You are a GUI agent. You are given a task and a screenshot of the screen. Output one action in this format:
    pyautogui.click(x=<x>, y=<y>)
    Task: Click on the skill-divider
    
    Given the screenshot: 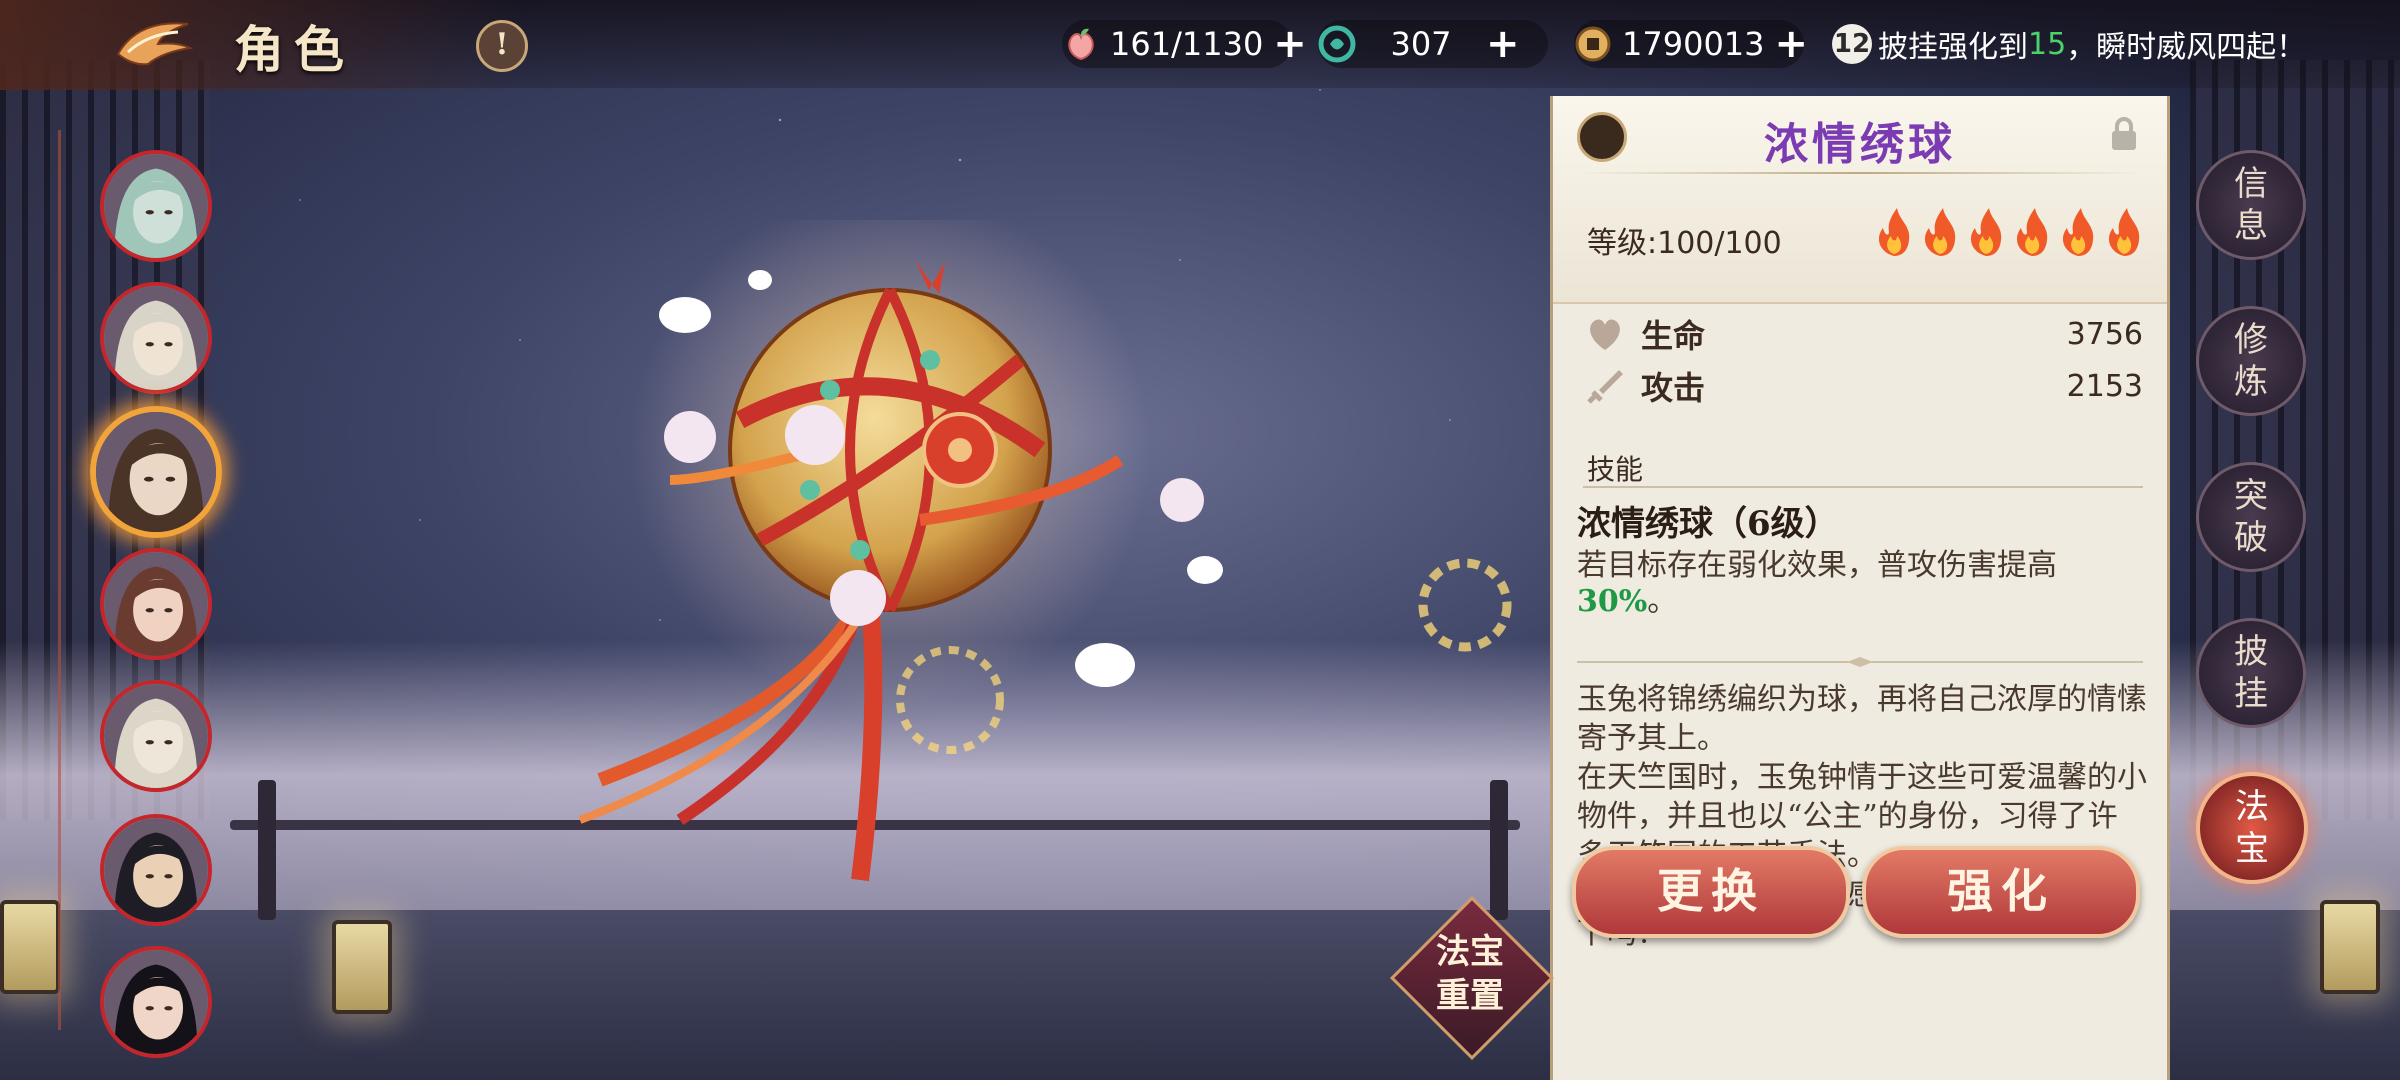 What is the action you would take?
    pyautogui.click(x=1863, y=487)
    